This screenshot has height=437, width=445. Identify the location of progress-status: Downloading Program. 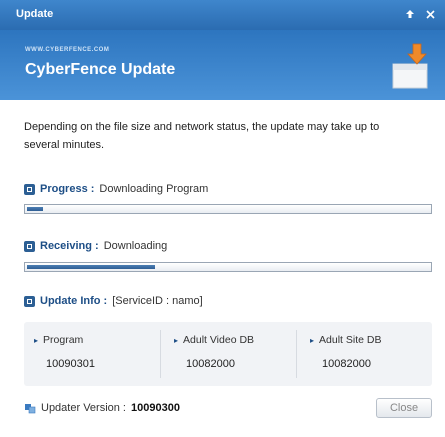
(154, 189).